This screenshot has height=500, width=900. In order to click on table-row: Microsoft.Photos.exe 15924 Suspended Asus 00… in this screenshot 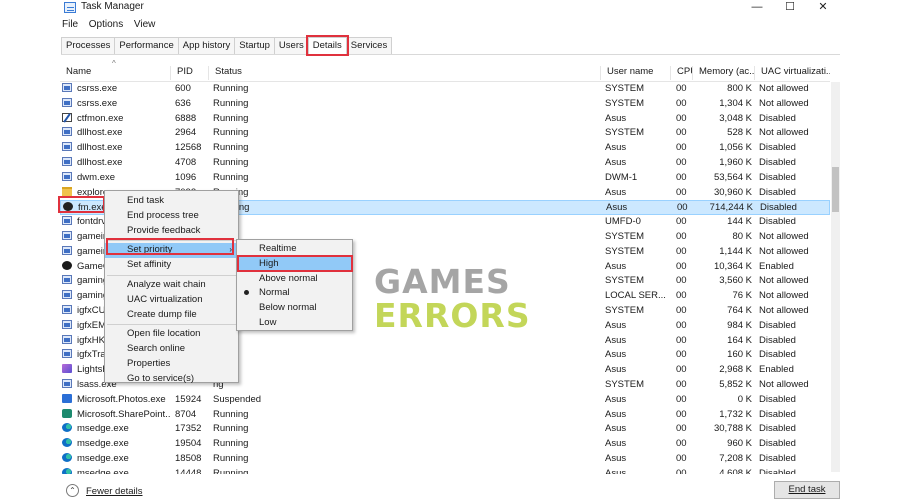, I will do `click(445, 400)`.